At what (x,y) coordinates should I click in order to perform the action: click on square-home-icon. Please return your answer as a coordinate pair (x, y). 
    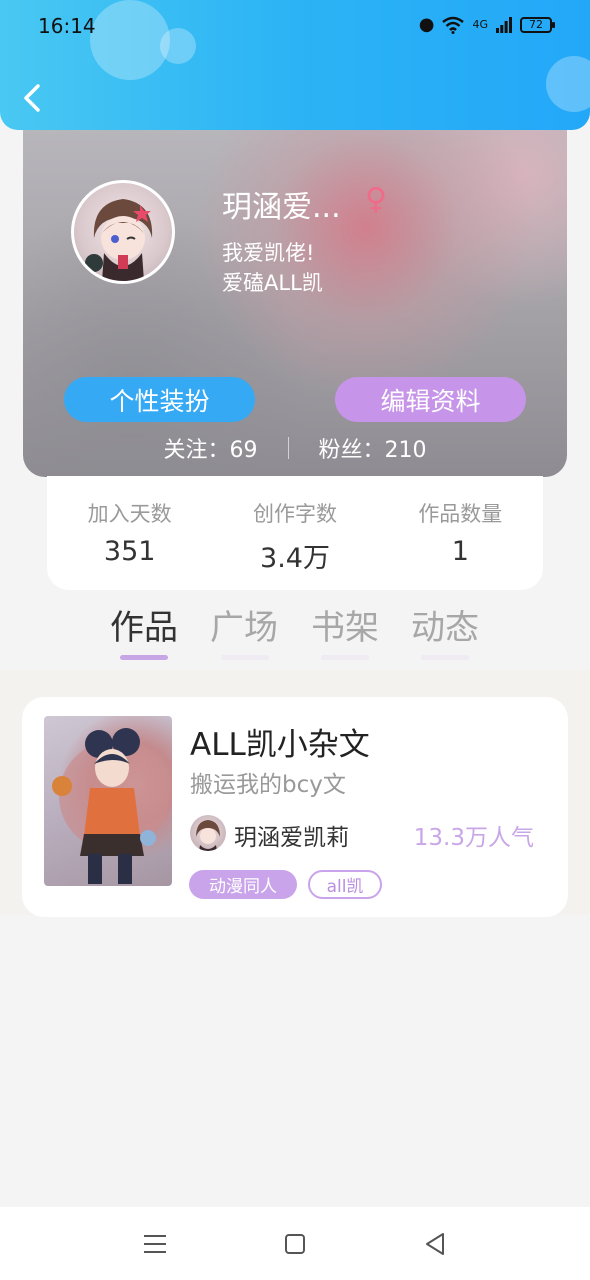
    Looking at the image, I should click on (295, 1244).